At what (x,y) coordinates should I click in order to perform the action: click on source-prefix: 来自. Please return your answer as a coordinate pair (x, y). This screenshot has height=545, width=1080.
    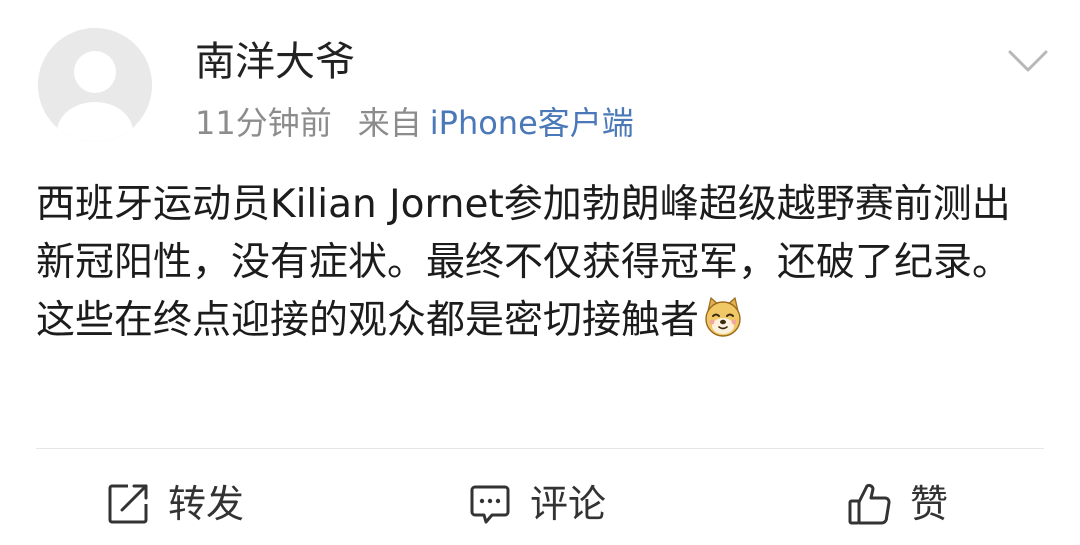
    Looking at the image, I should click on (389, 123).